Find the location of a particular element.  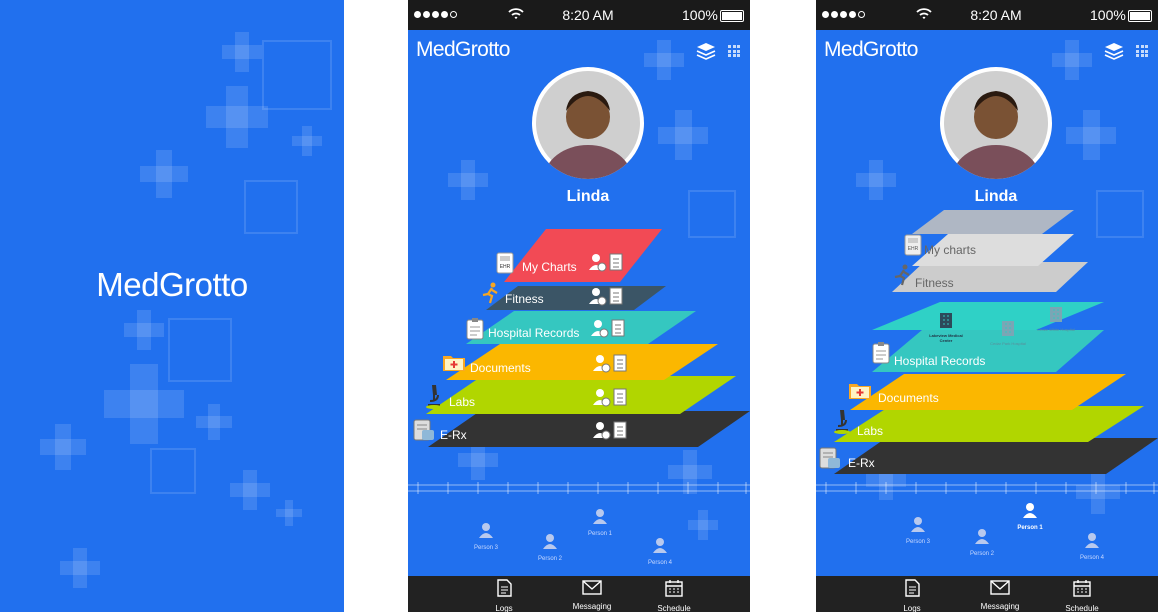

person-label: Person 4 is located at coordinates (659, 563).